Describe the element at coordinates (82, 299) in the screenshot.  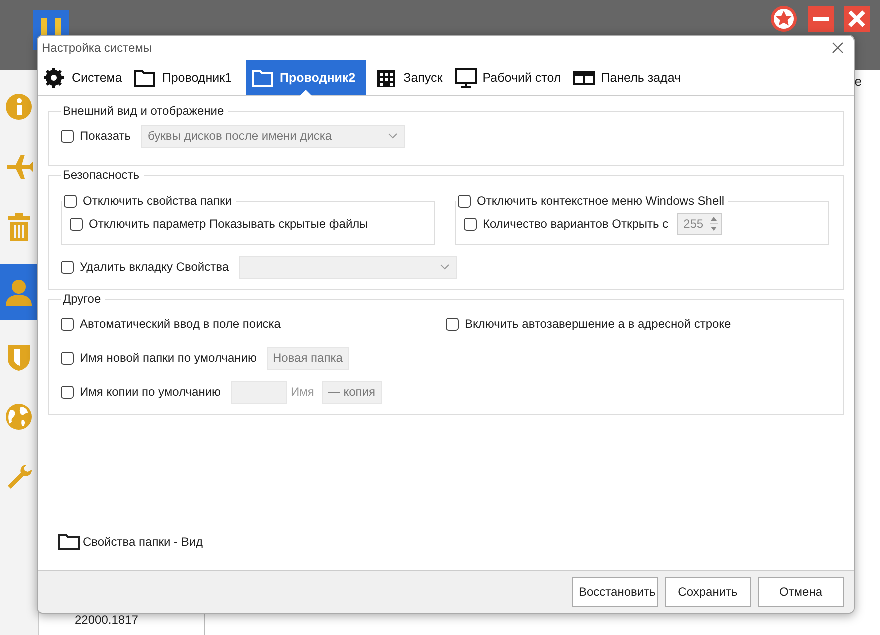
I see `group-title: Другое` at that location.